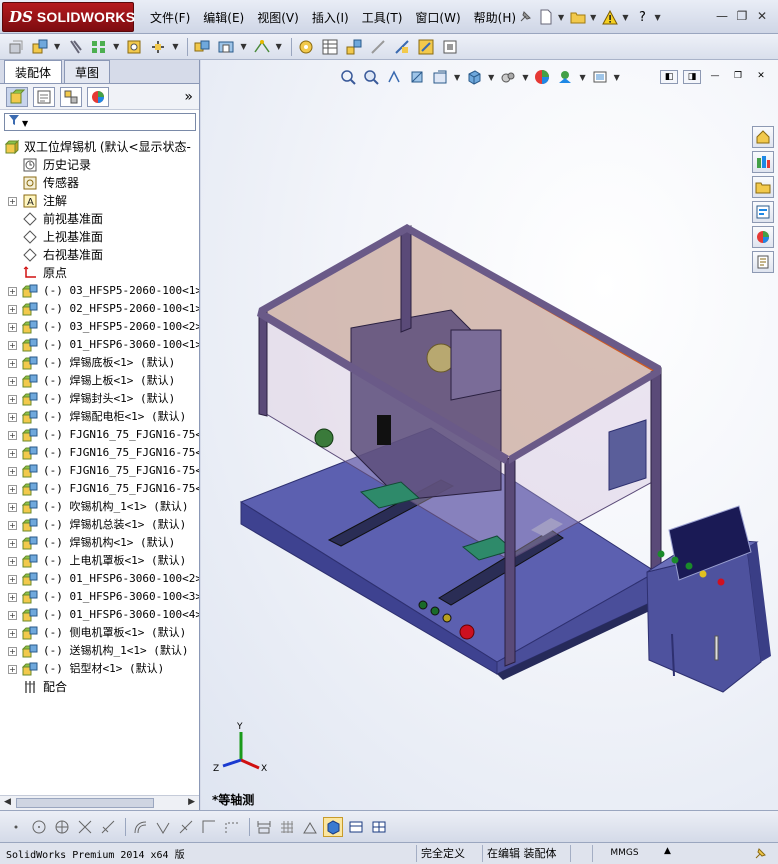 This screenshot has height=864, width=778. What do you see at coordinates (99, 201) in the screenshot?
I see `tree-item-feature: + A 注解` at bounding box center [99, 201].